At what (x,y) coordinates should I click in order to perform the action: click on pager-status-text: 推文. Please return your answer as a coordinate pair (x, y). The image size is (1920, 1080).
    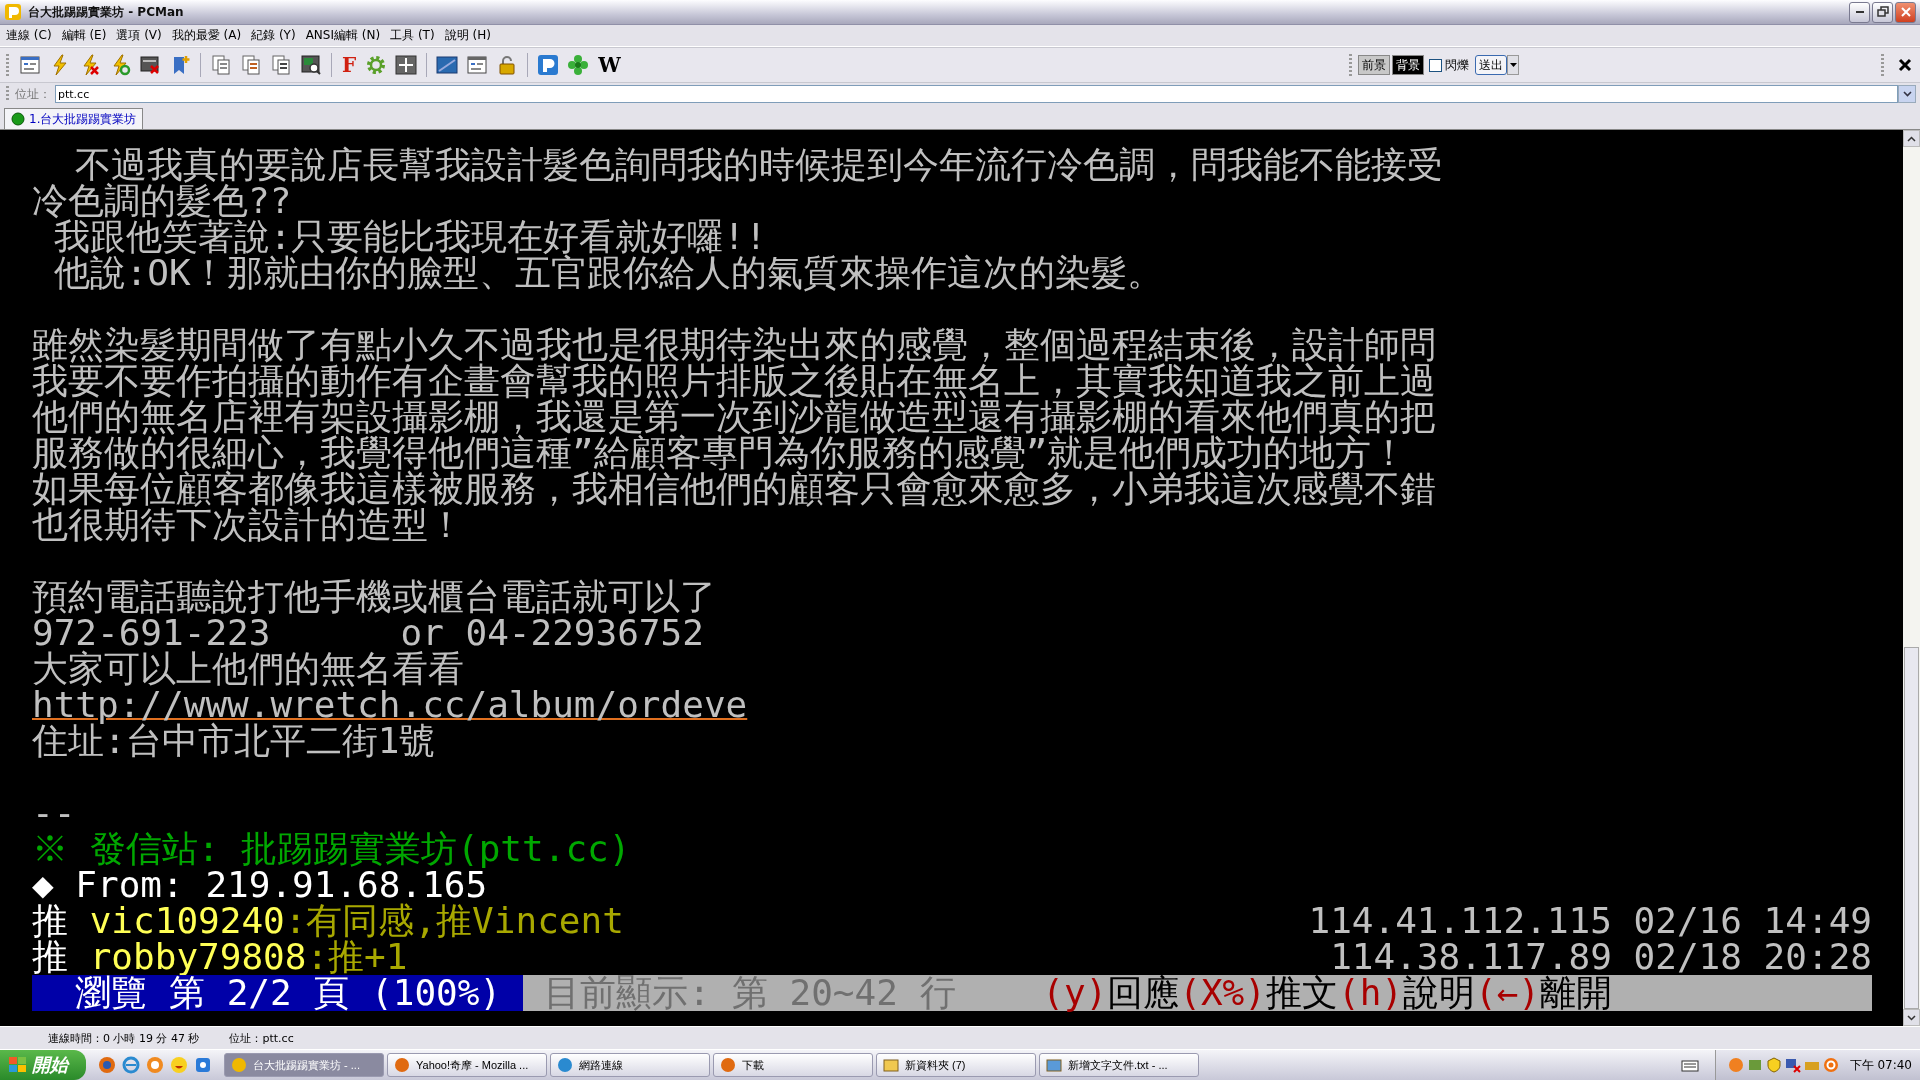
    Looking at the image, I should click on (1301, 993).